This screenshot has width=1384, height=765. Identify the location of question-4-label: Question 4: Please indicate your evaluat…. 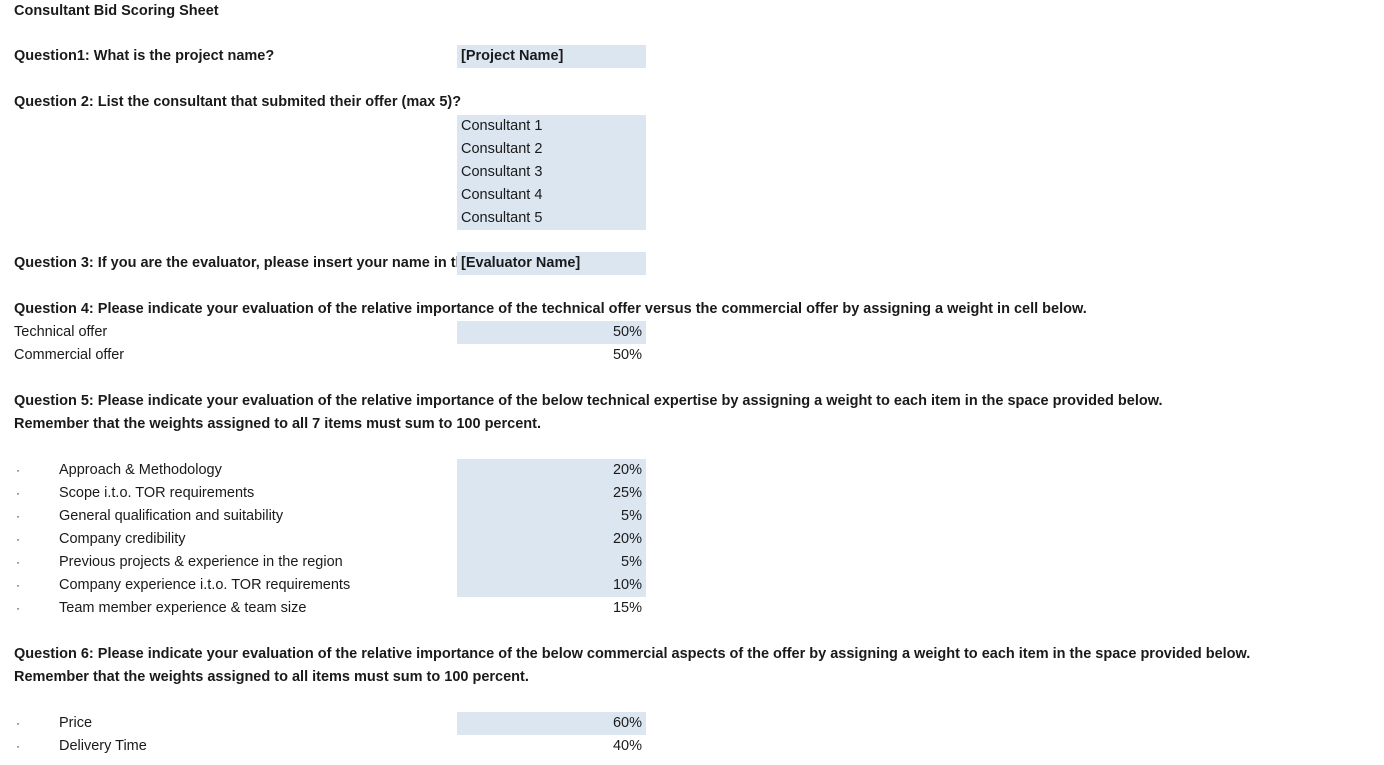
(550, 309).